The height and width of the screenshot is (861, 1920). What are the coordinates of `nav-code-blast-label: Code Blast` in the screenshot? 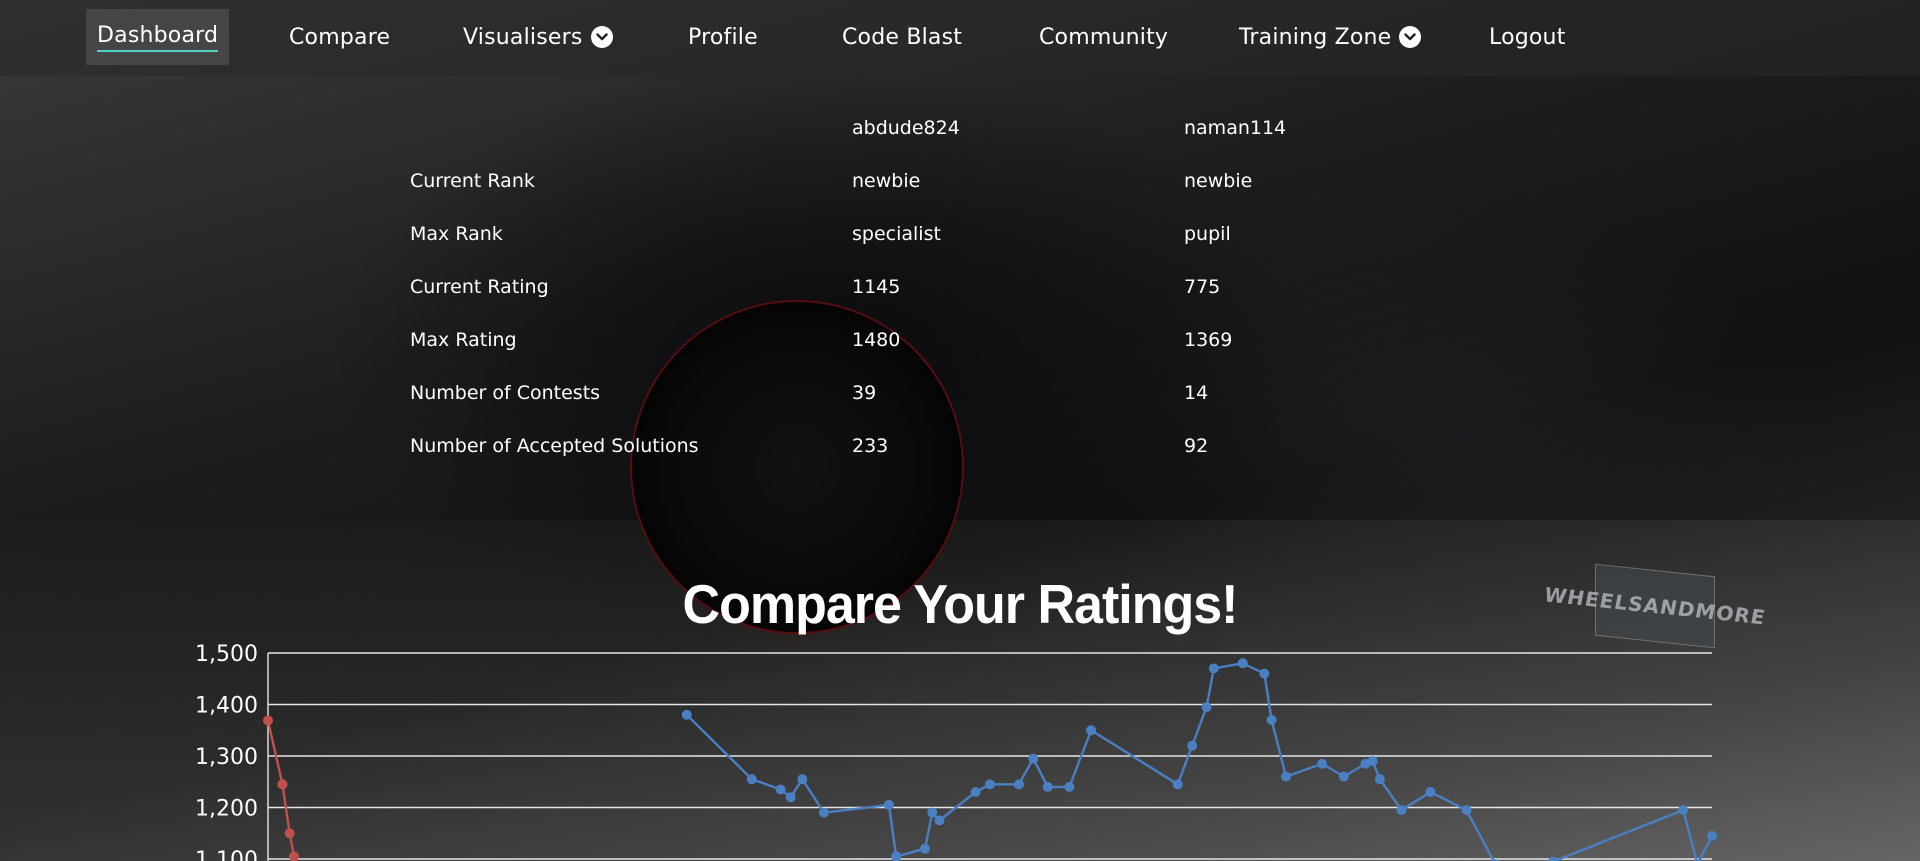 It's located at (902, 37).